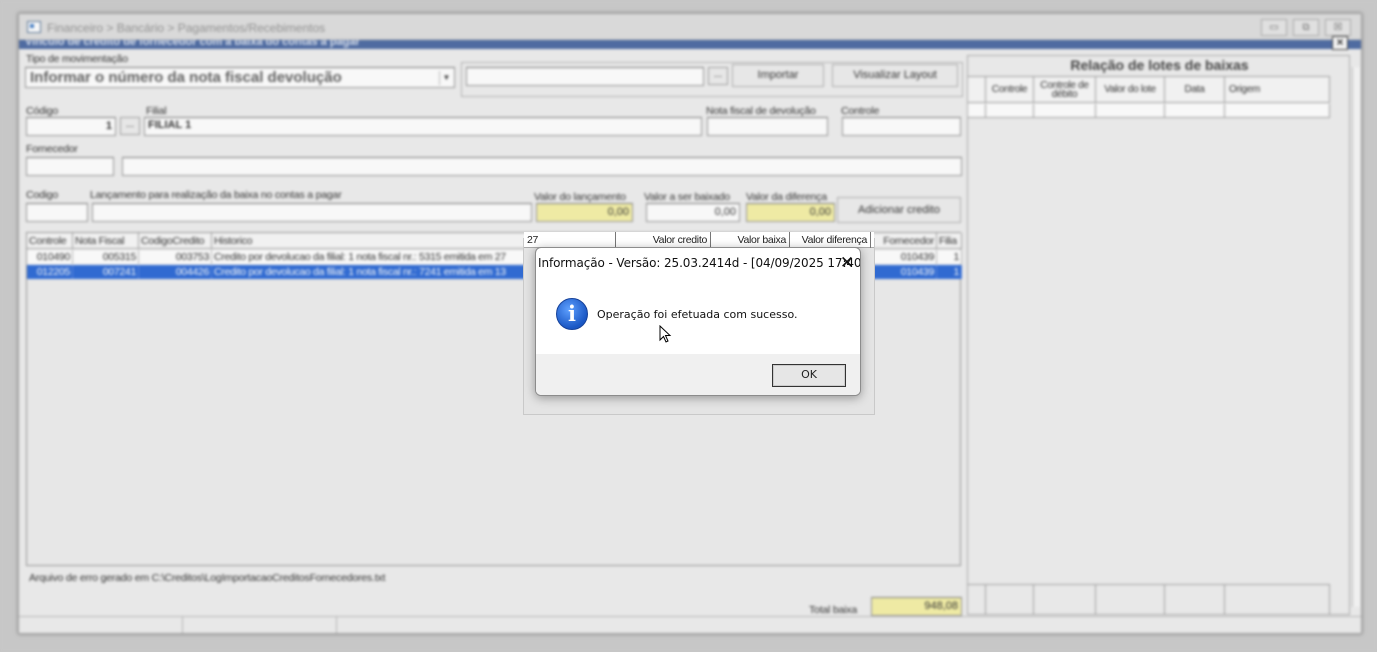 This screenshot has width=1377, height=652. I want to click on information-icon: i, so click(572, 314).